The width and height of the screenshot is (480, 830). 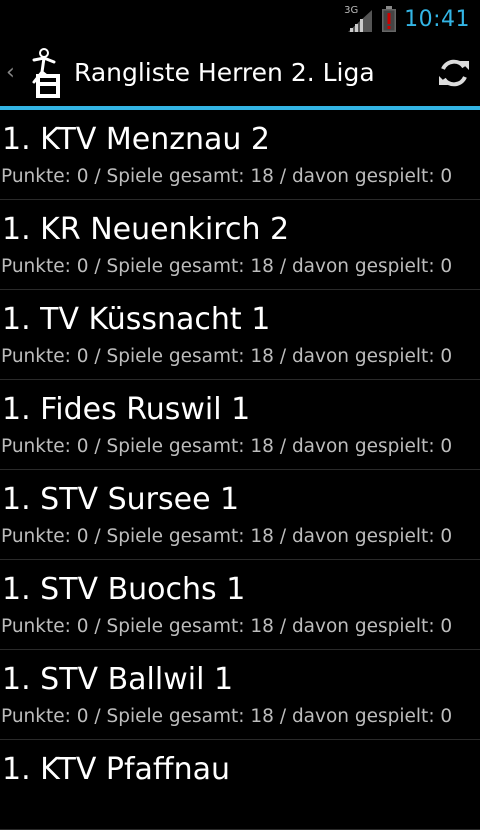 I want to click on battery-alert-icon, so click(x=389, y=19).